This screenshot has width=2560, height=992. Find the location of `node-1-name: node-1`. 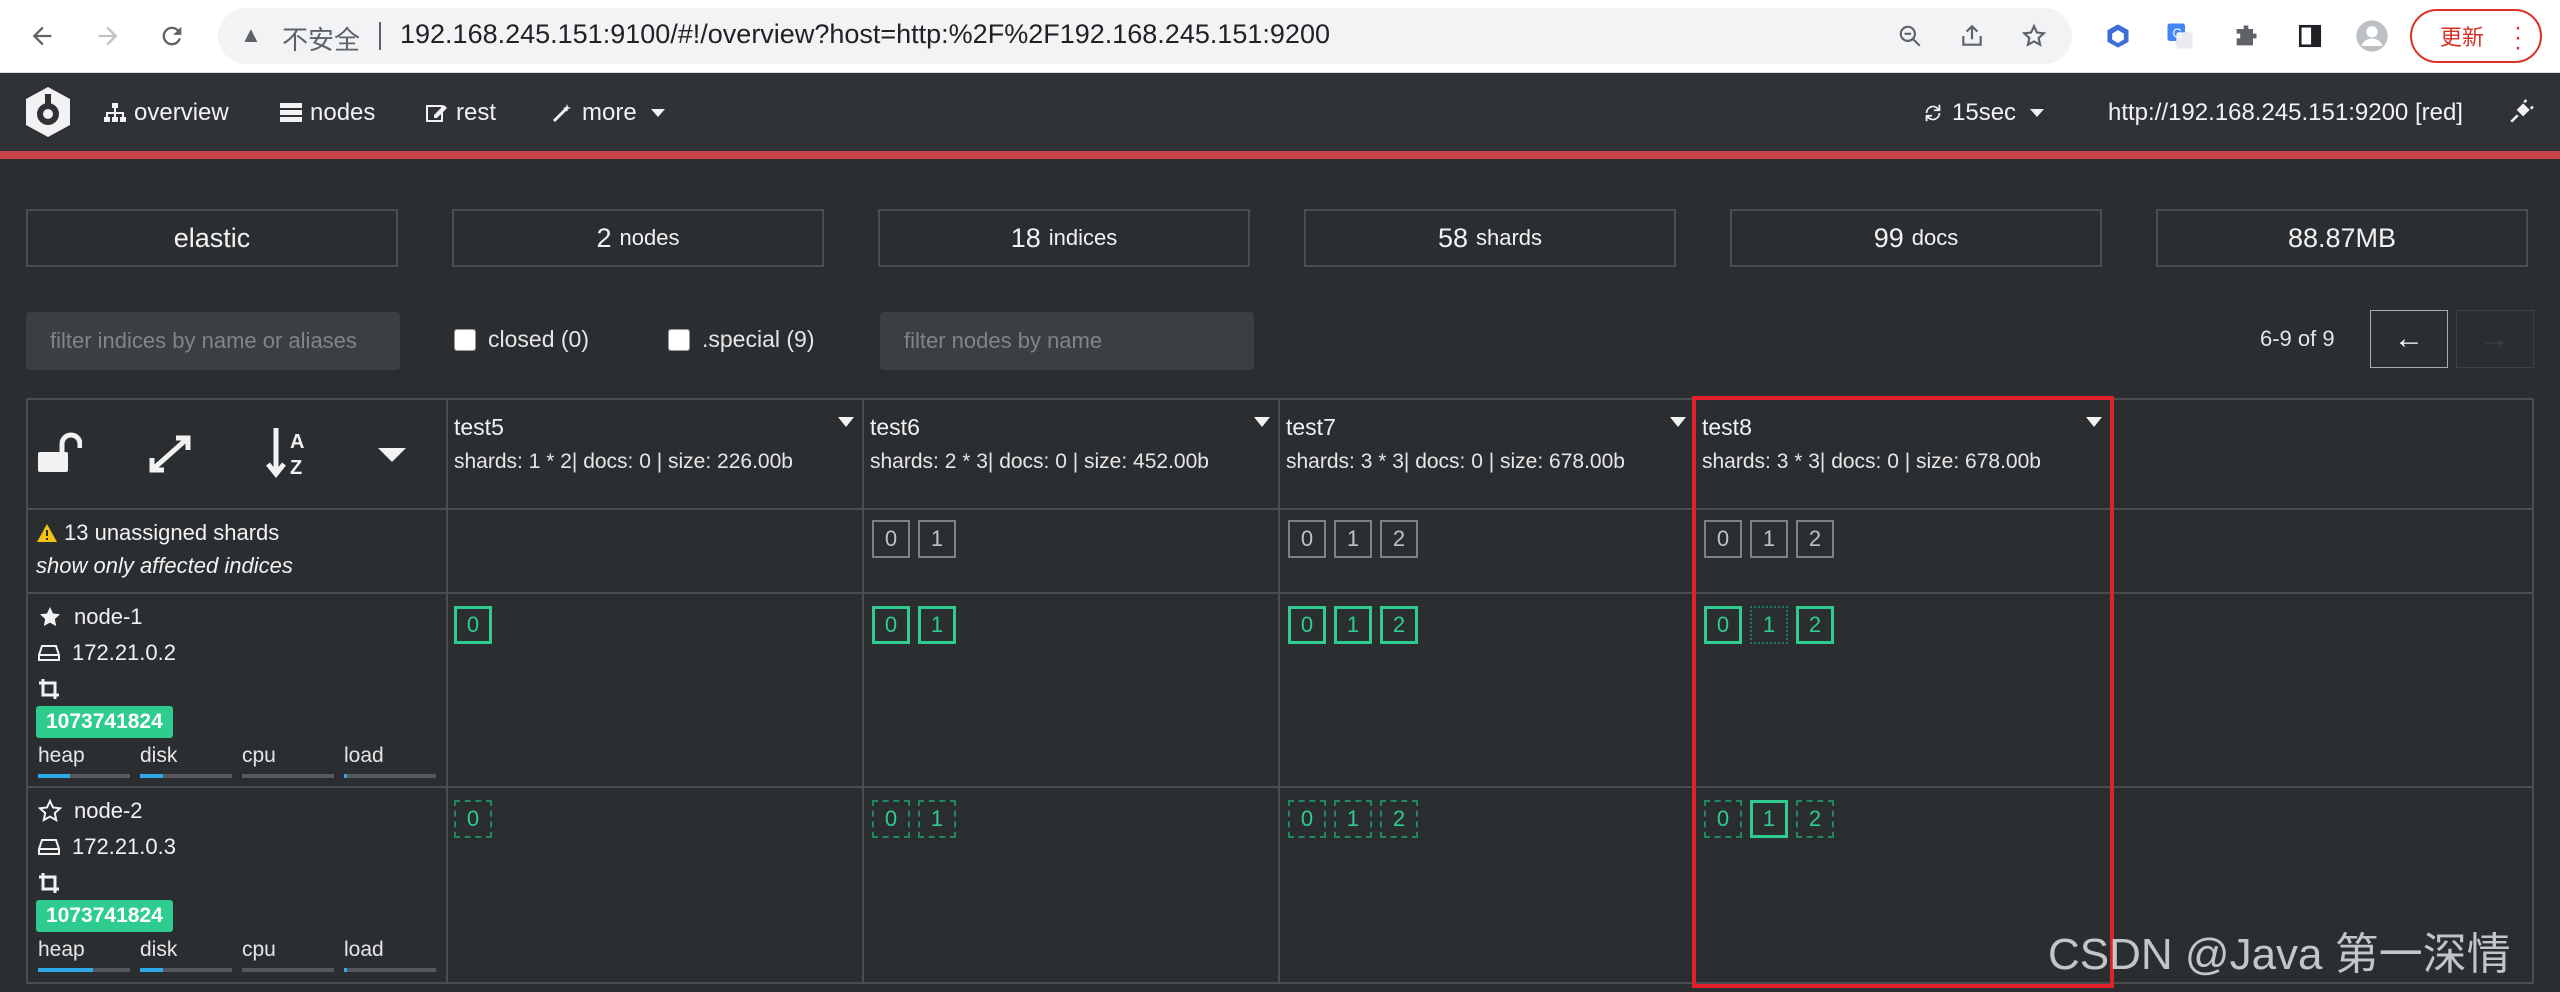

node-1-name: node-1 is located at coordinates (90, 617).